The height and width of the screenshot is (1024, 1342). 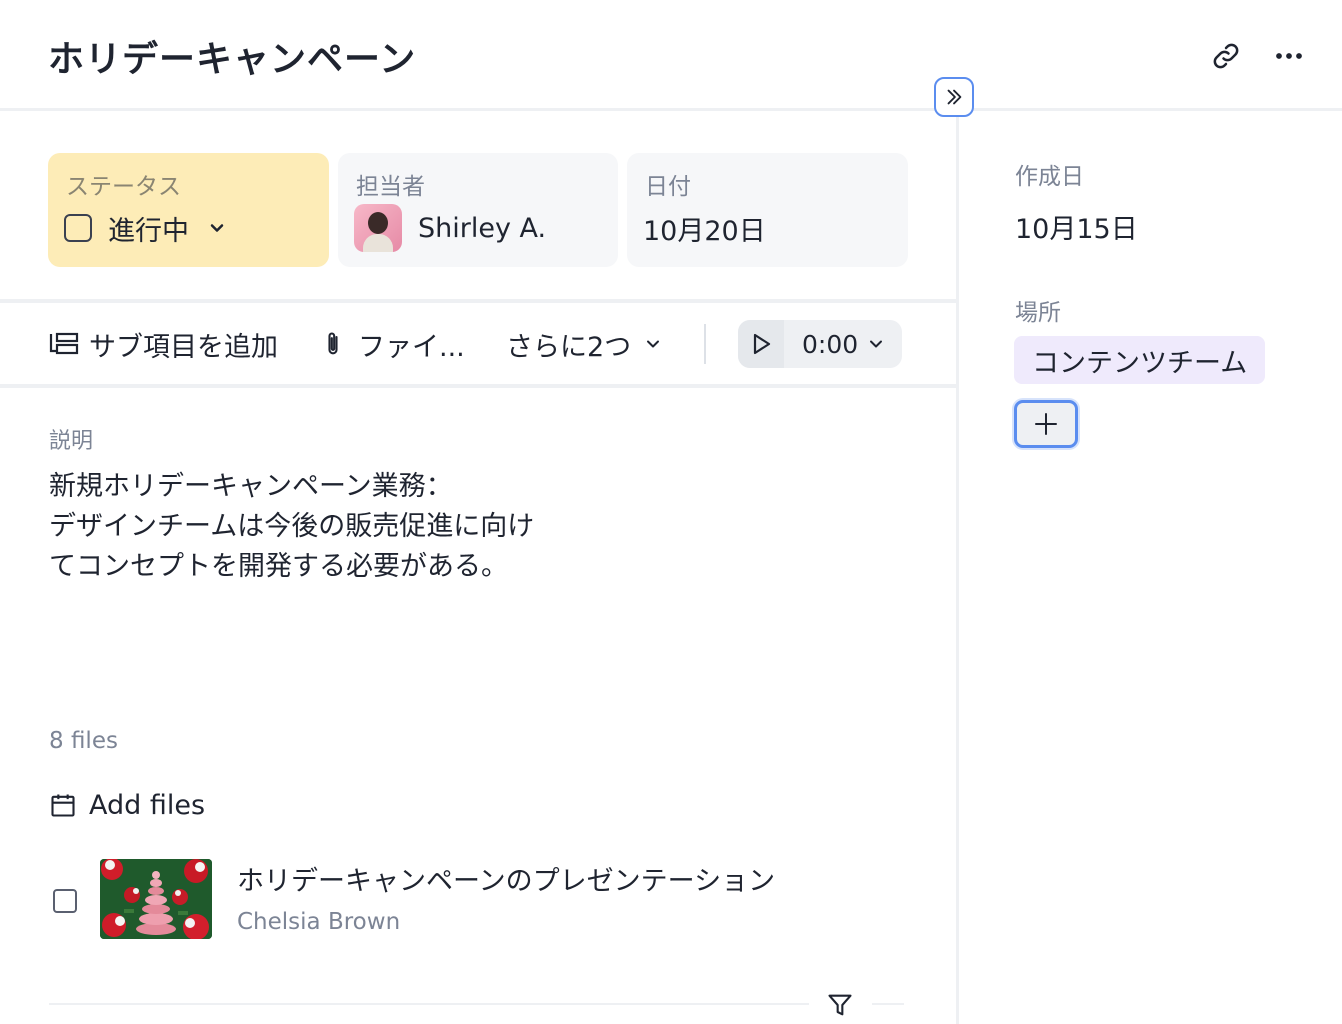 I want to click on status-field: ステータス 進行中, so click(x=188, y=210).